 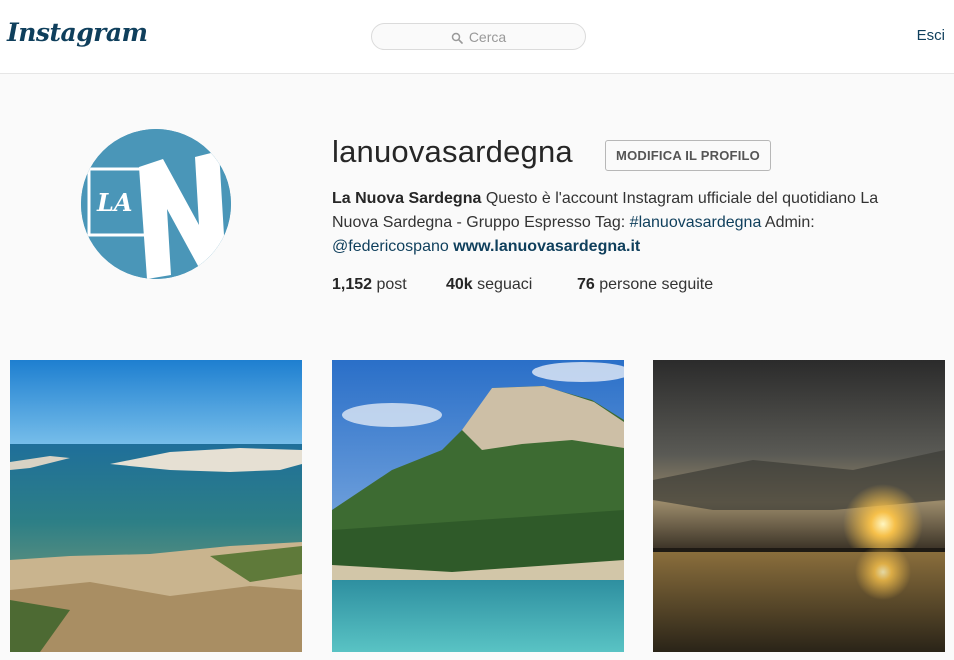 I want to click on bio-hashtag-link: #lanuovasardegna, so click(x=696, y=222).